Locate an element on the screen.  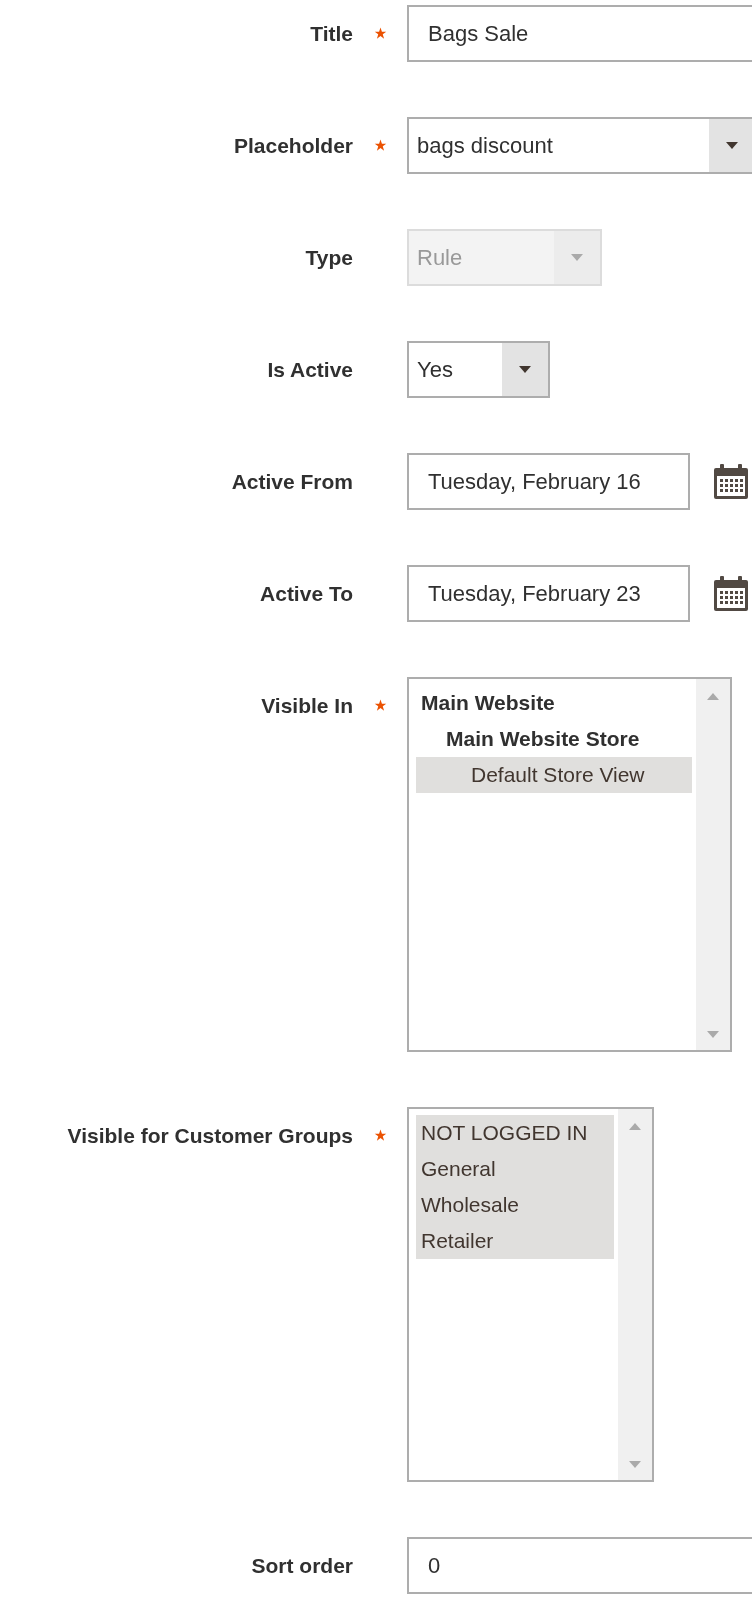
field-label: Sort order is located at coordinates (302, 1566).